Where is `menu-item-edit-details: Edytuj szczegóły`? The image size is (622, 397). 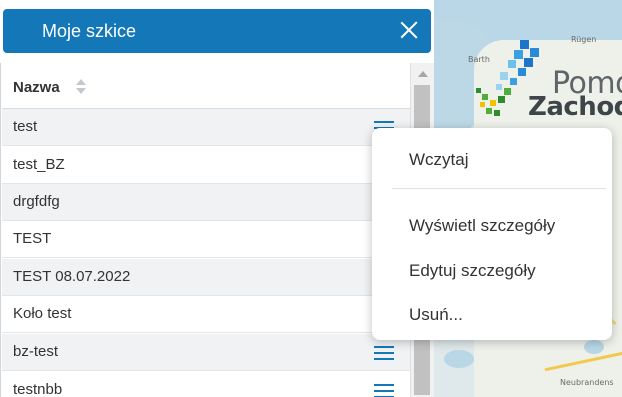 menu-item-edit-details: Edytuj szczegóły is located at coordinates (472, 271).